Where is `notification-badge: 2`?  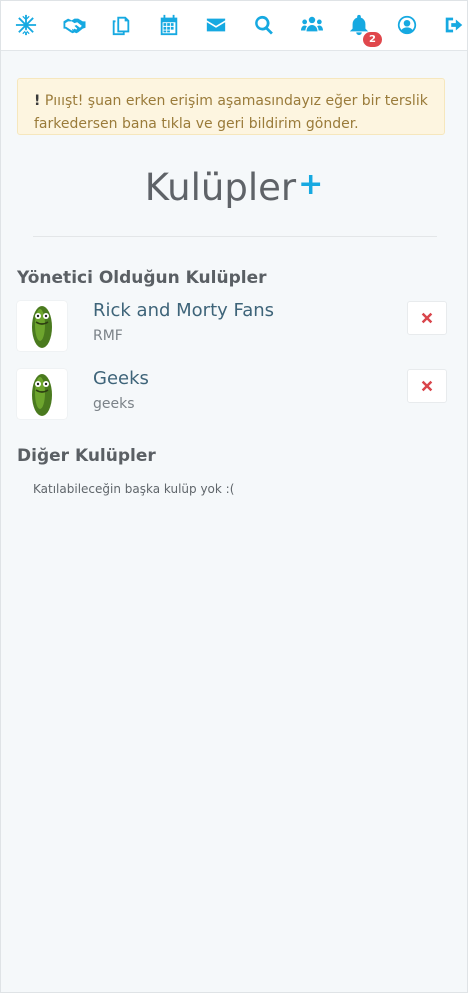
notification-badge: 2 is located at coordinates (372, 39).